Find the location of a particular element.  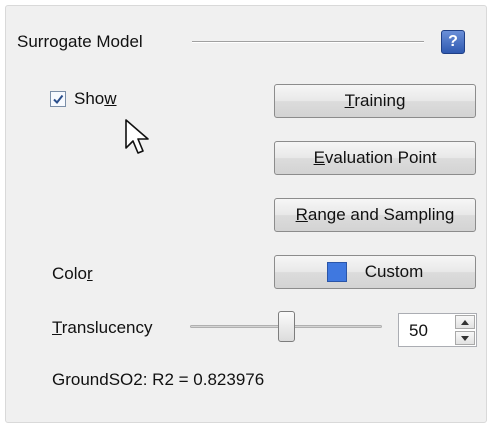

show-checkbox-row: Show is located at coordinates (83, 99).